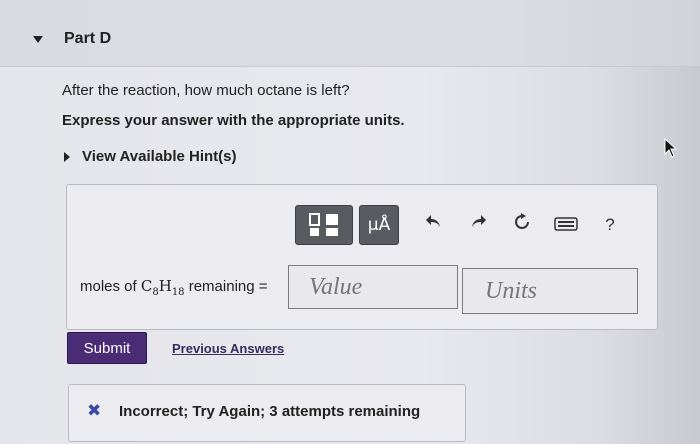  What do you see at coordinates (522, 225) in the screenshot?
I see `reset-icon` at bounding box center [522, 225].